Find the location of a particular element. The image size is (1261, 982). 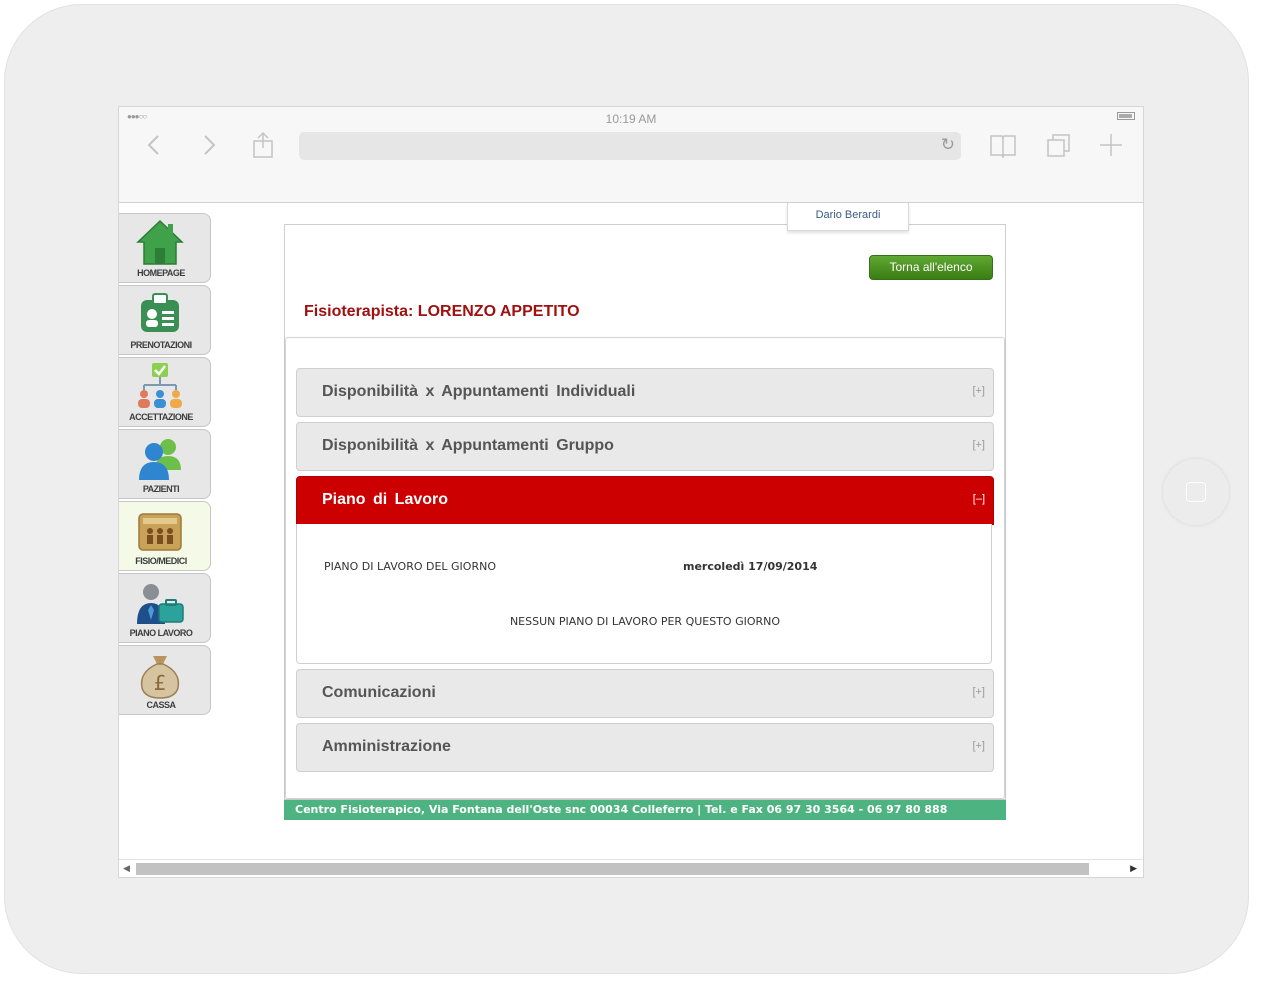

sidebar-item-label: CASSA is located at coordinates (161, 705).